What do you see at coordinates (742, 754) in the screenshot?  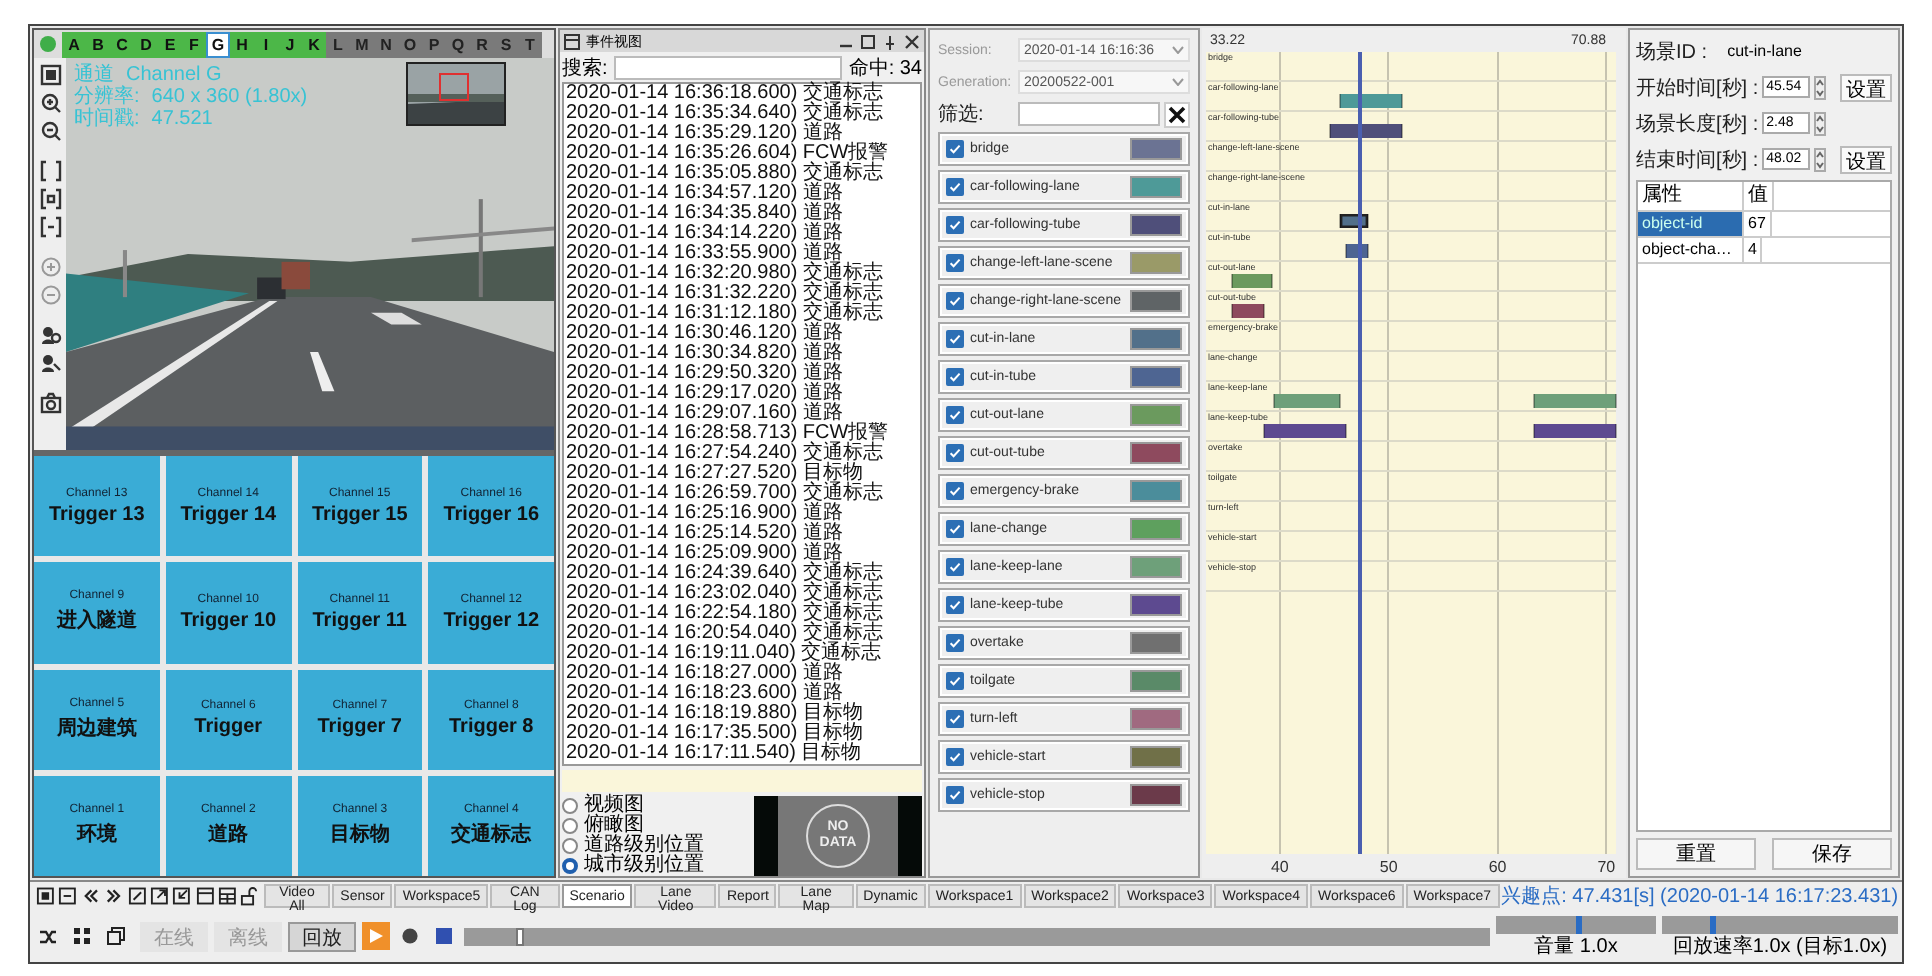 I see `event-item: 2020-01-14 16:17:11.540) 目标物` at bounding box center [742, 754].